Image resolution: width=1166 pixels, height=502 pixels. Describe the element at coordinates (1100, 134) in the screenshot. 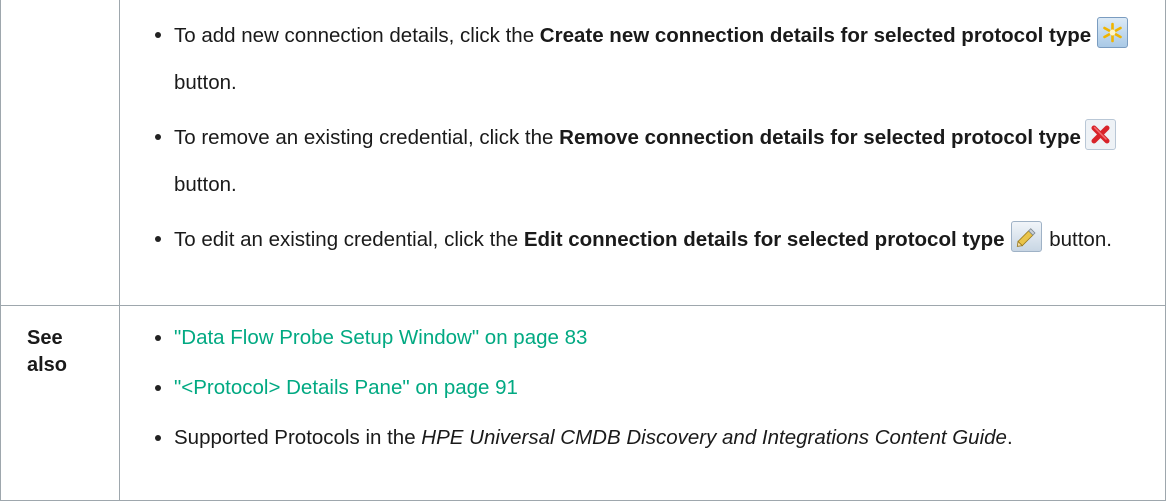

I see `red-x-remove-icon` at that location.